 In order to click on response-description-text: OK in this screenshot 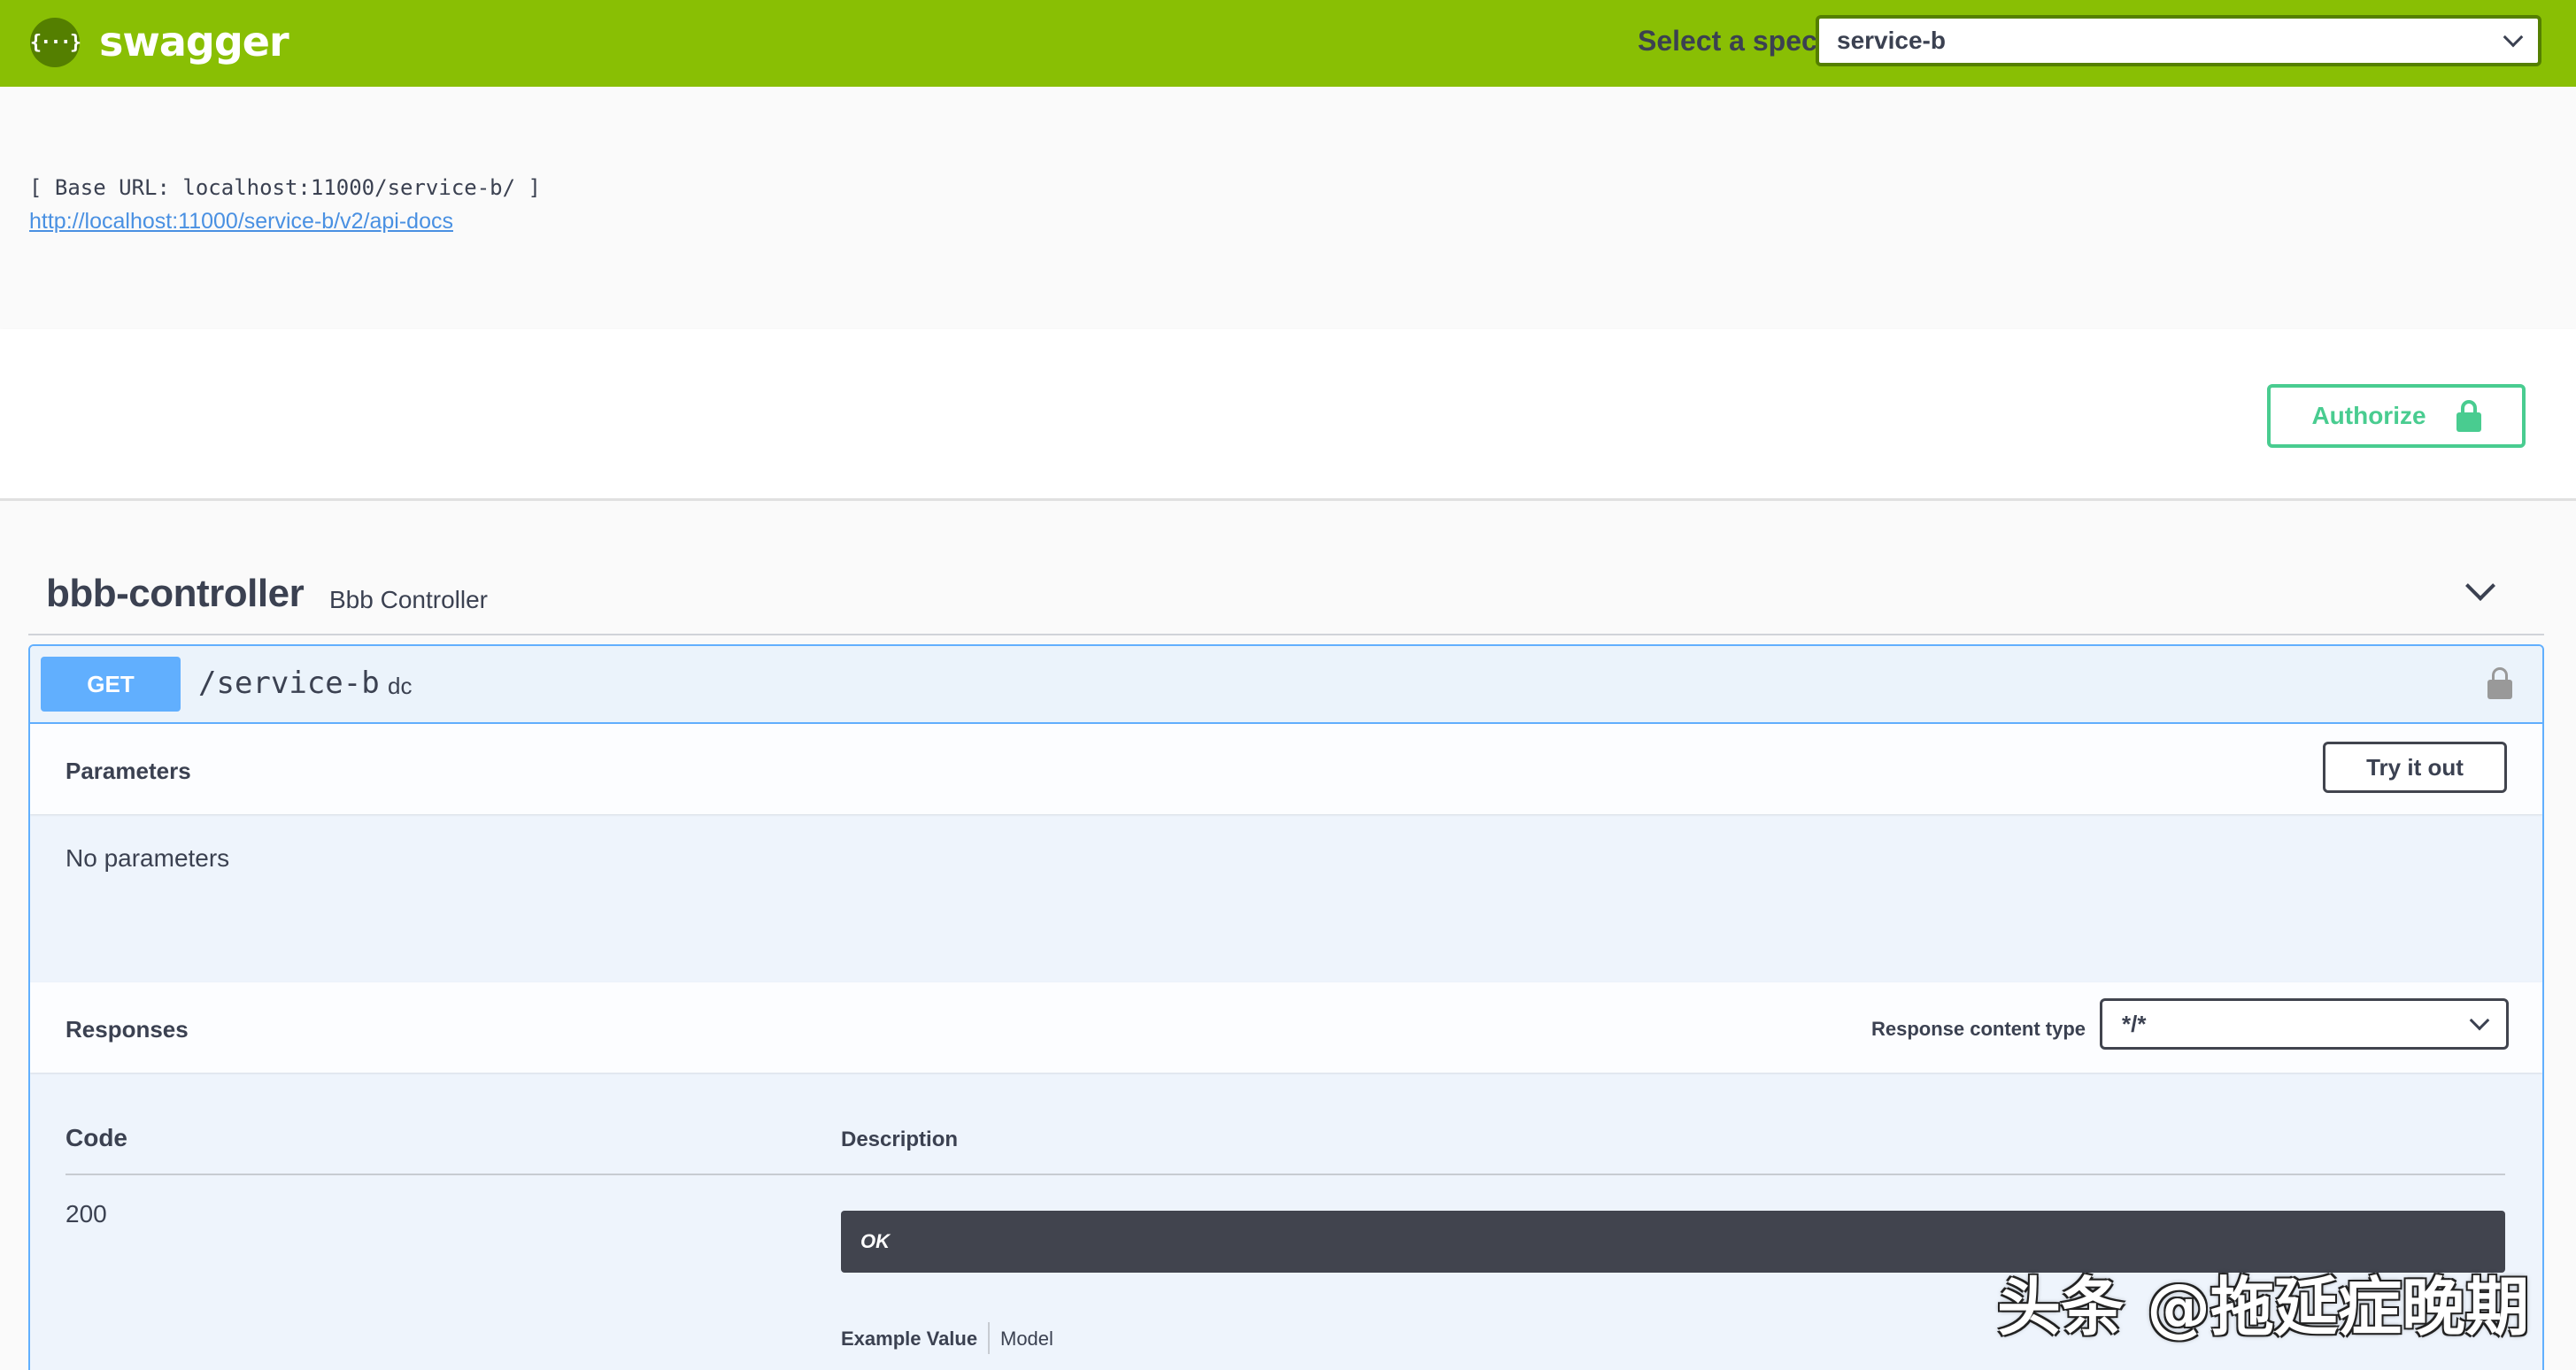, I will do `click(875, 1241)`.